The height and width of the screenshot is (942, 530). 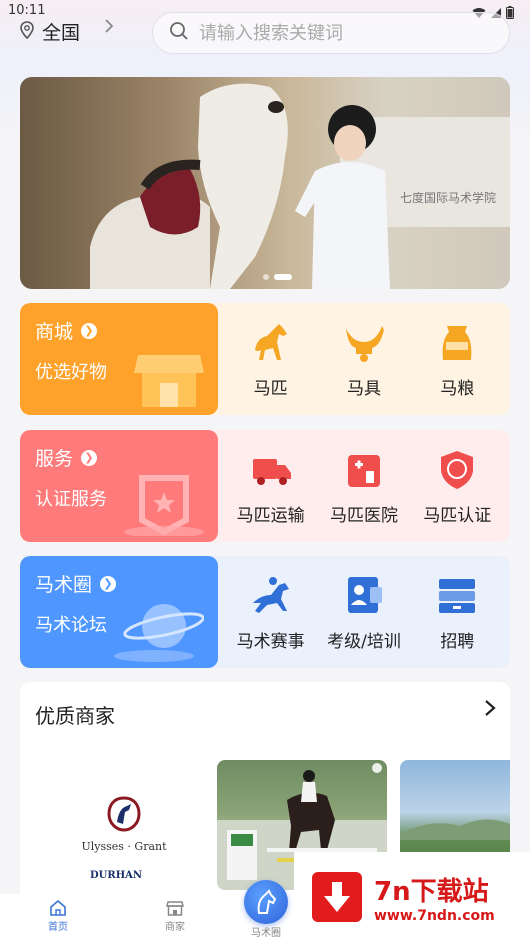 I want to click on service-entry: 服务 ❯ 认证服务, so click(x=119, y=486).